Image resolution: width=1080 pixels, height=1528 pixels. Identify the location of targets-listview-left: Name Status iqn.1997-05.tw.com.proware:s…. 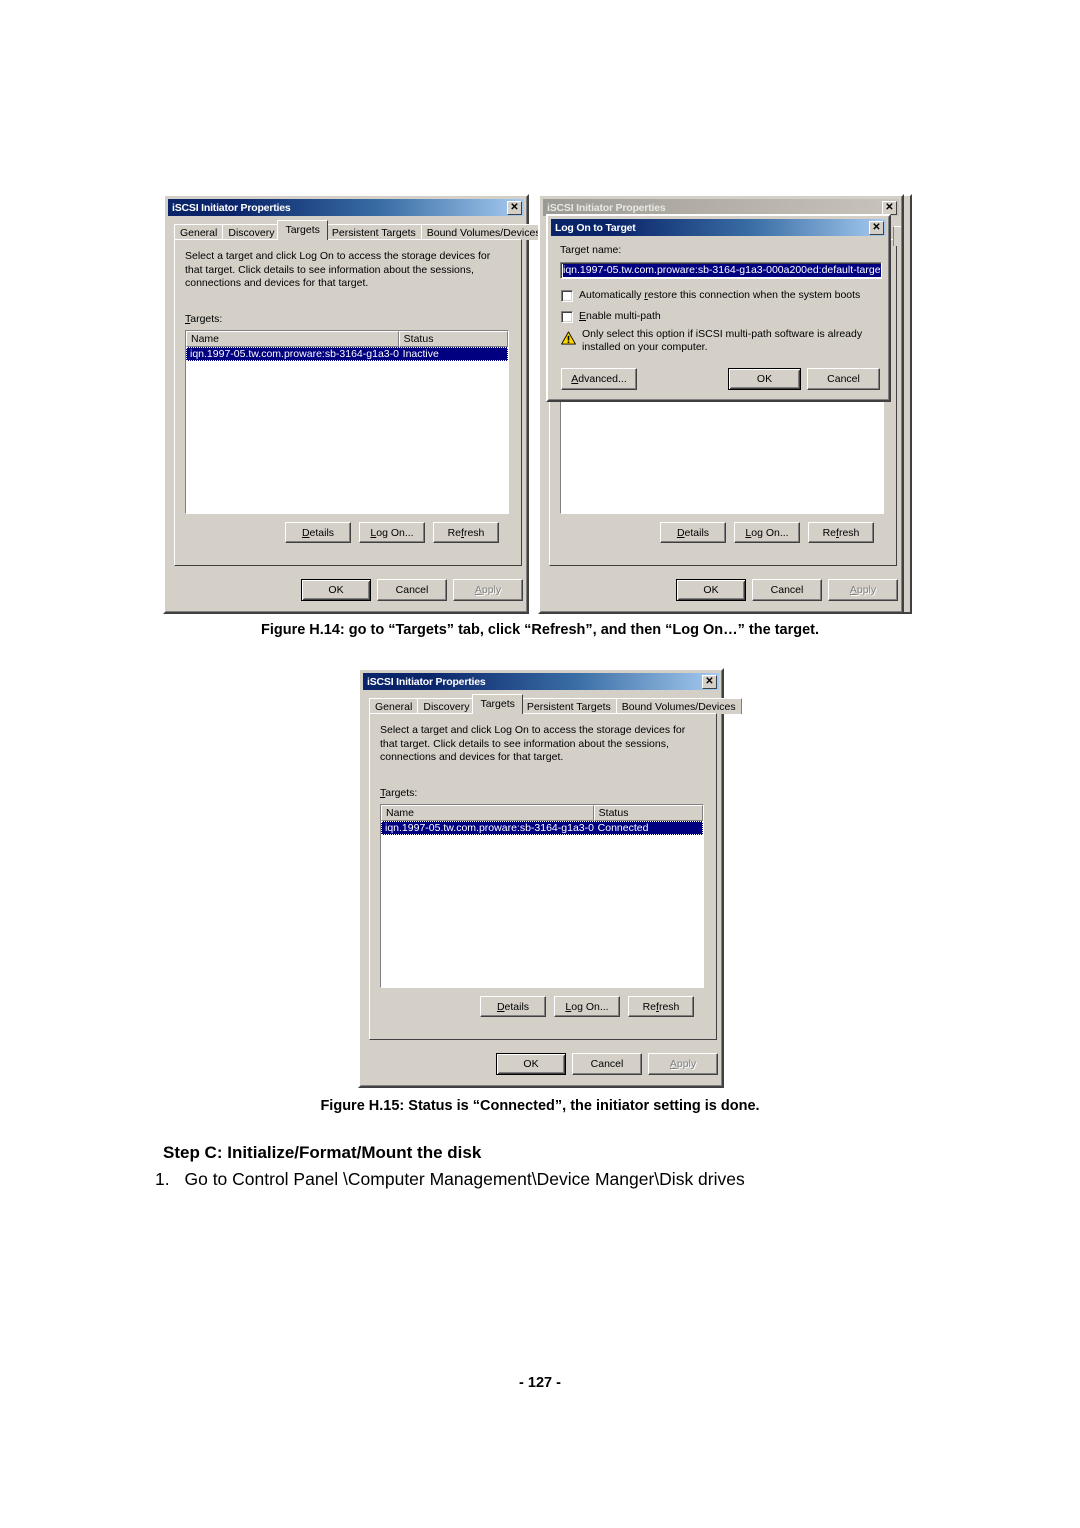
(347, 422).